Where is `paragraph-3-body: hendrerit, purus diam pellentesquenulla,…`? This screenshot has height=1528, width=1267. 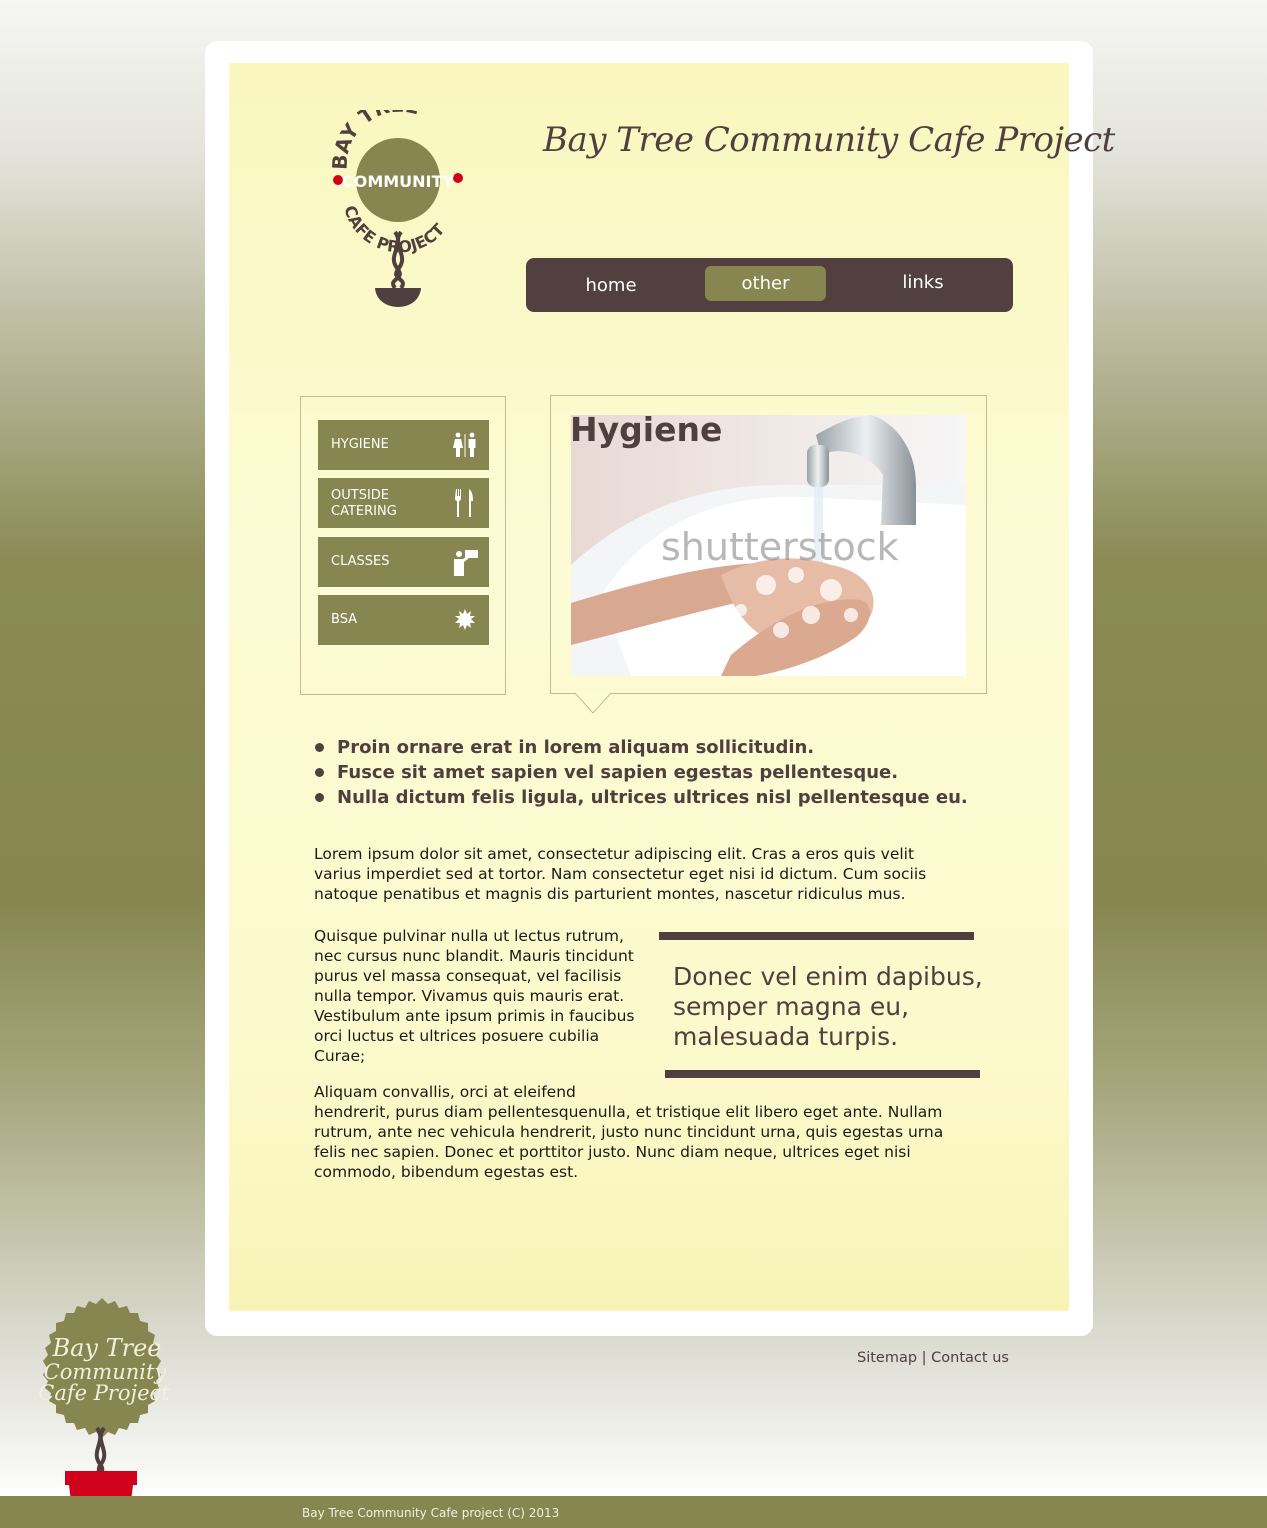
paragraph-3-body: hendrerit, purus diam pellentesquenulla,… is located at coordinates (629, 1142).